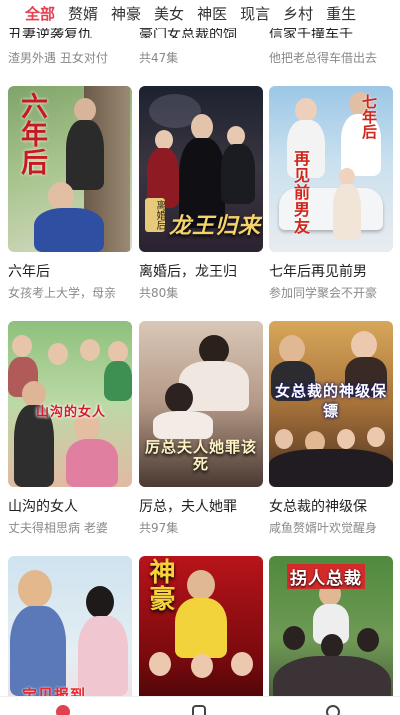  I want to click on tab-son-in-law: 赘婿, so click(76, 14).